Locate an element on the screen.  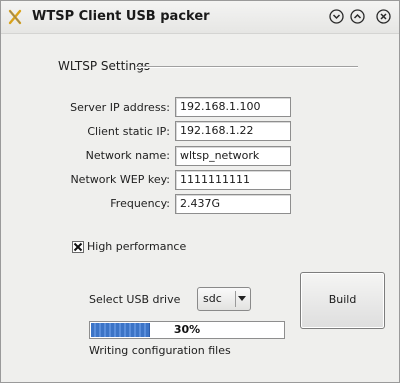
app-x-icon is located at coordinates (15, 17).